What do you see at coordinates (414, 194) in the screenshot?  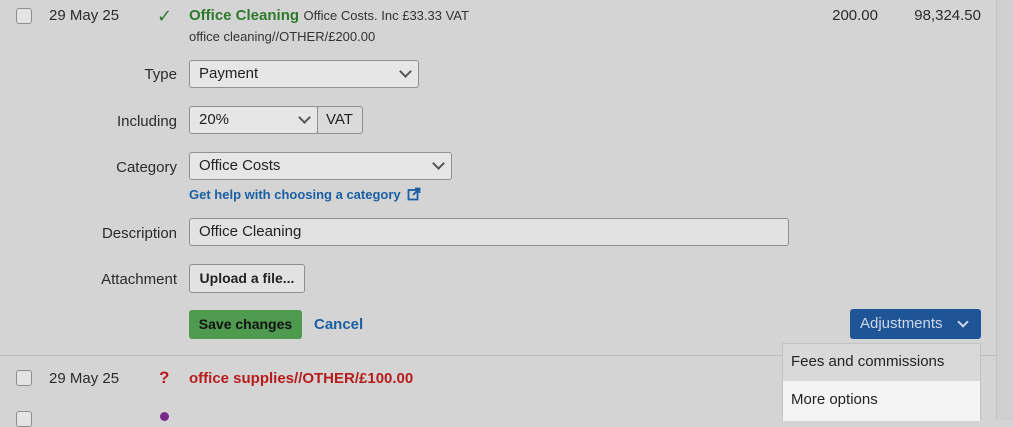 I see `external-link-icon` at bounding box center [414, 194].